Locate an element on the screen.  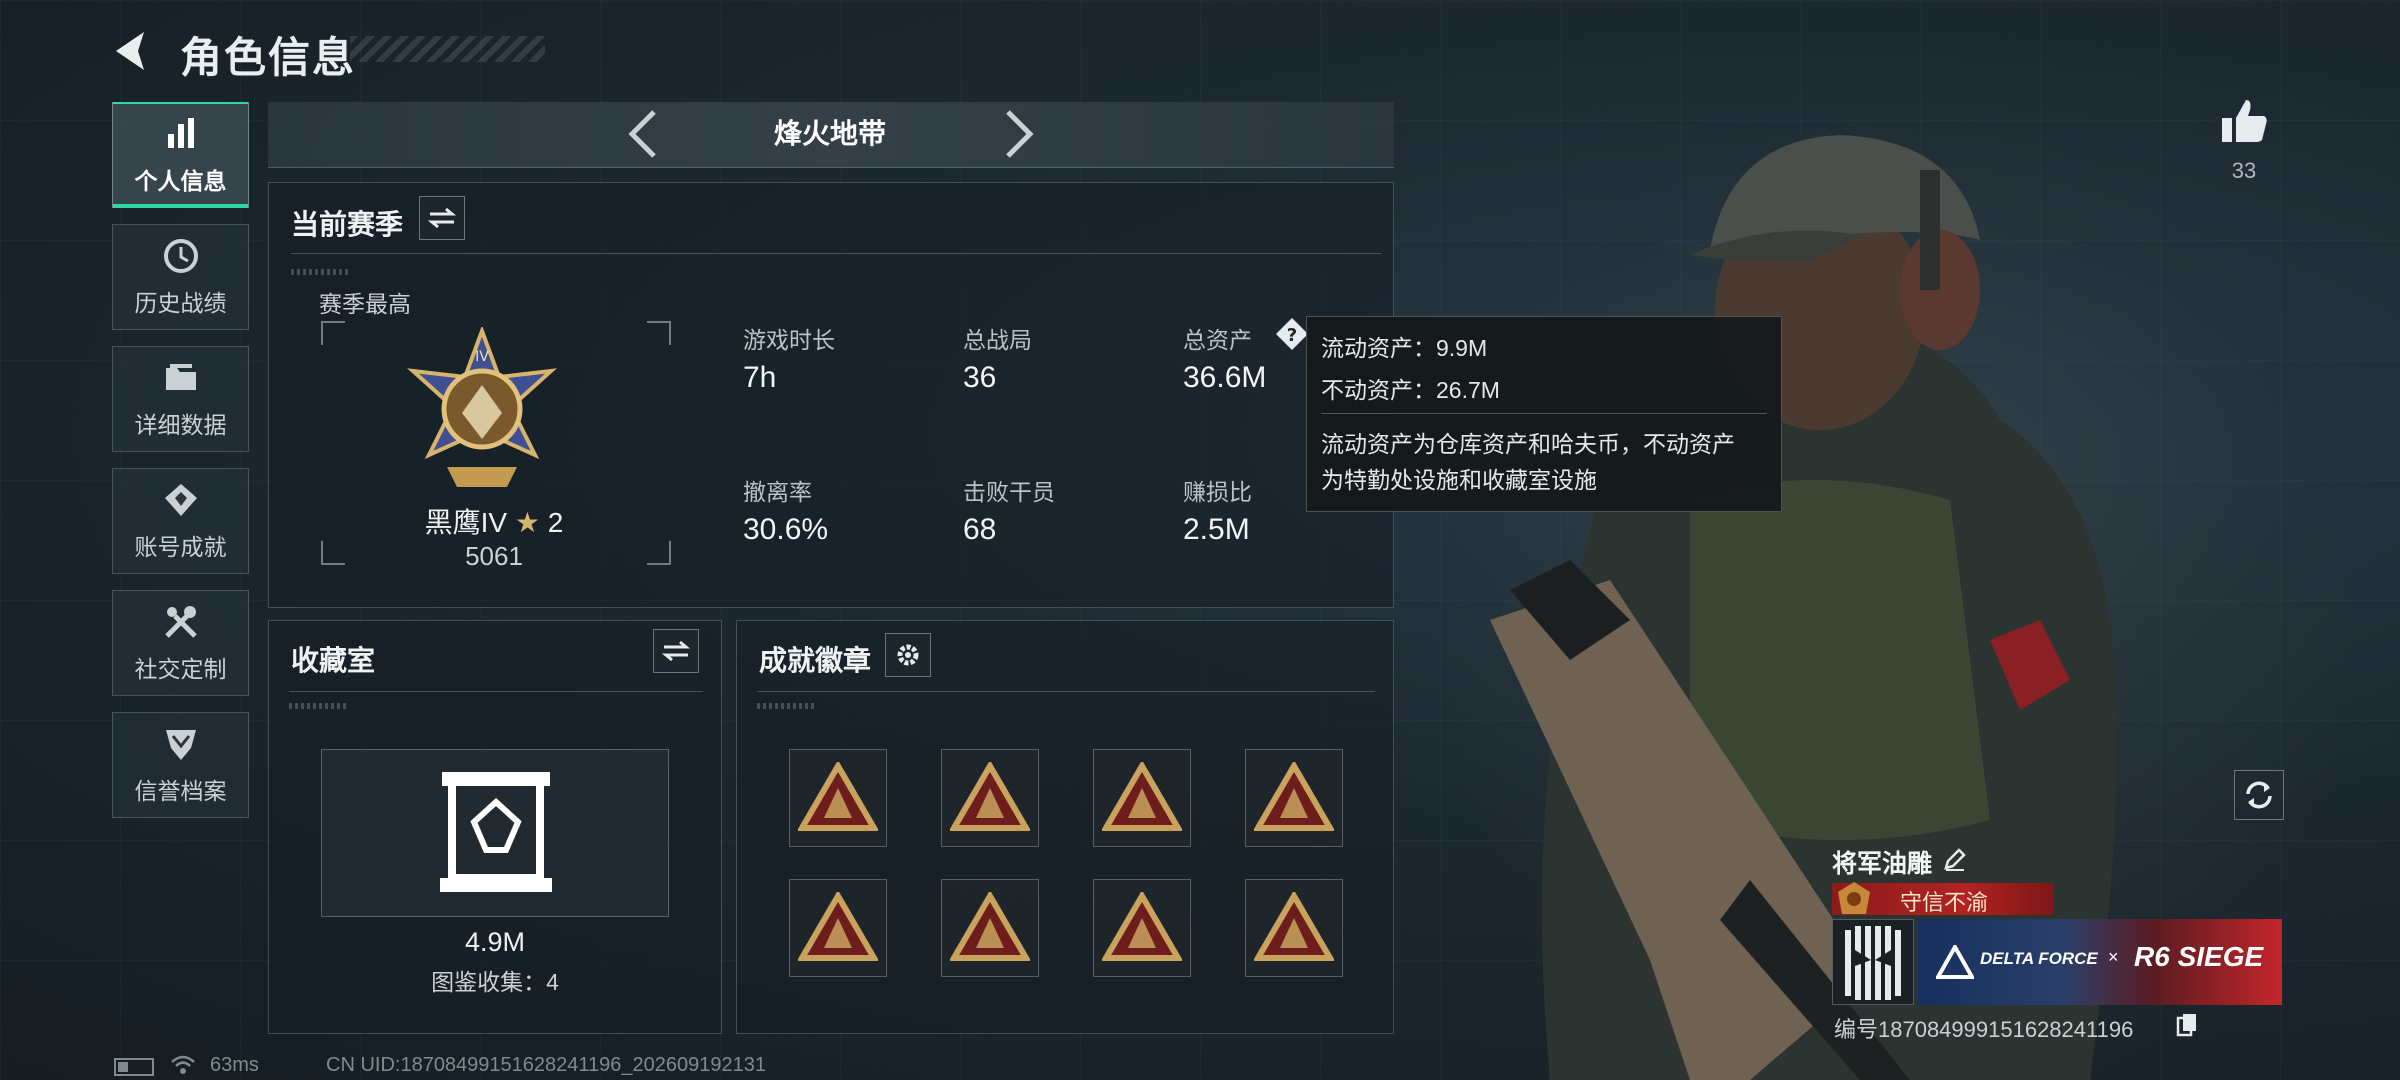
mode-label: 烽火地带 is located at coordinates (829, 133).